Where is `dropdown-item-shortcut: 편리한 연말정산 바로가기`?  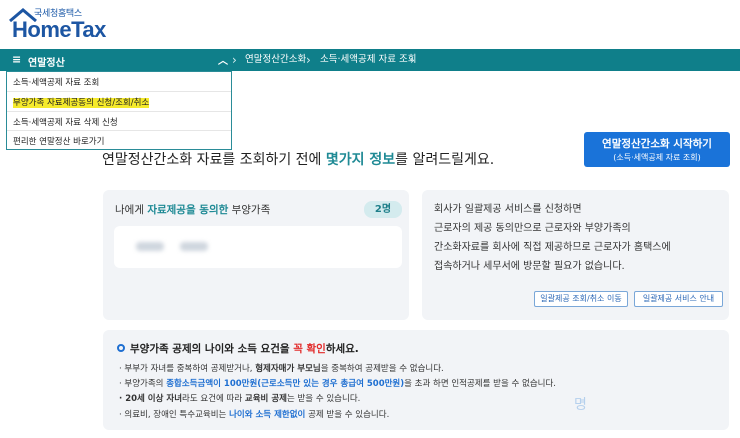
dropdown-item-shortcut: 편리한 연말정산 바로가기 is located at coordinates (58, 141).